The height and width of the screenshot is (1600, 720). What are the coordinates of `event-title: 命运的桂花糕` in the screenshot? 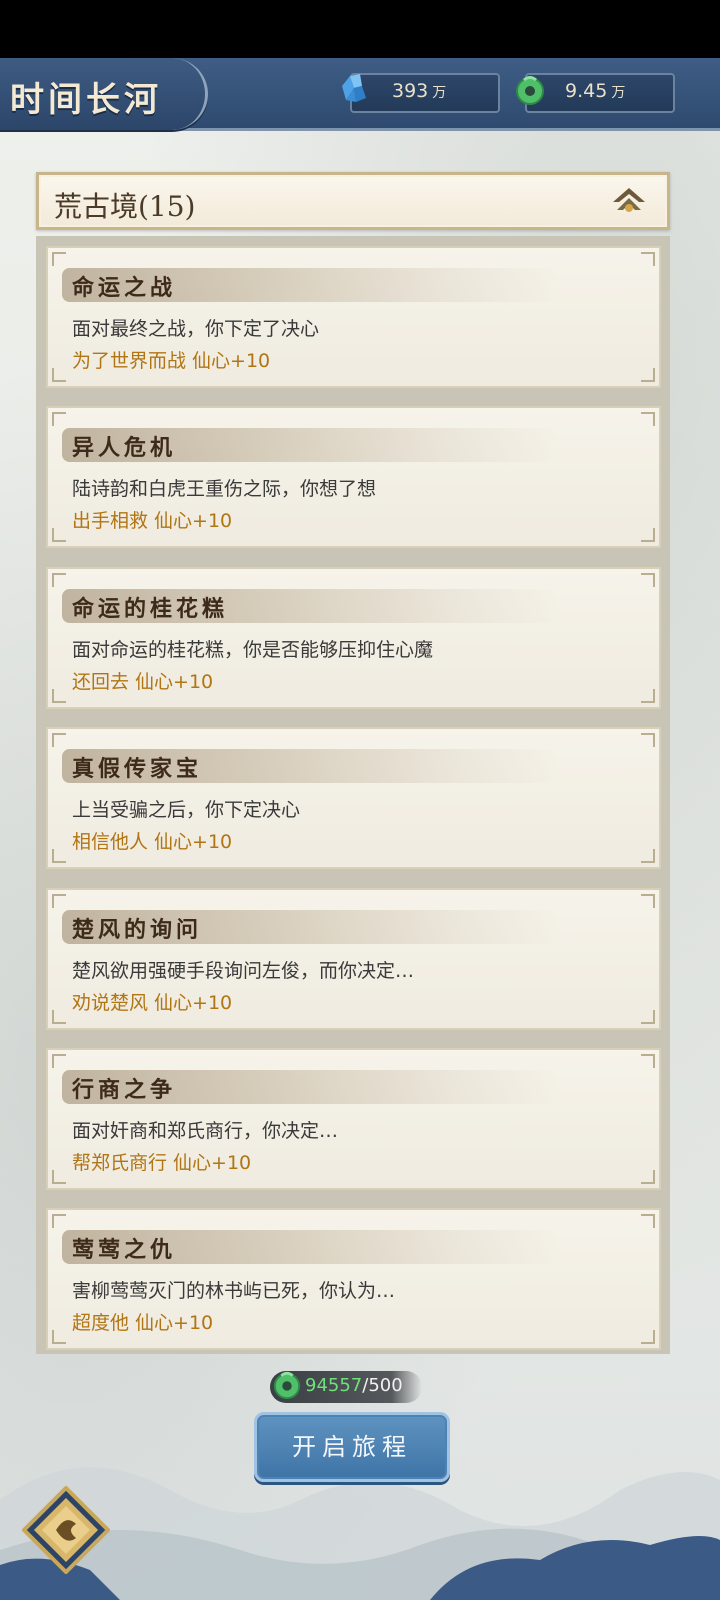 It's located at (150, 609).